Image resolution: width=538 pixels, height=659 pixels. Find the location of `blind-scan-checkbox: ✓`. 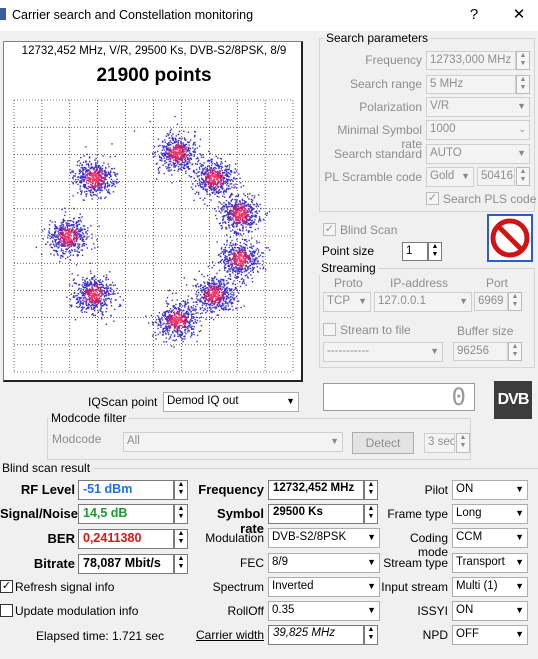

blind-scan-checkbox: ✓ is located at coordinates (329, 229).